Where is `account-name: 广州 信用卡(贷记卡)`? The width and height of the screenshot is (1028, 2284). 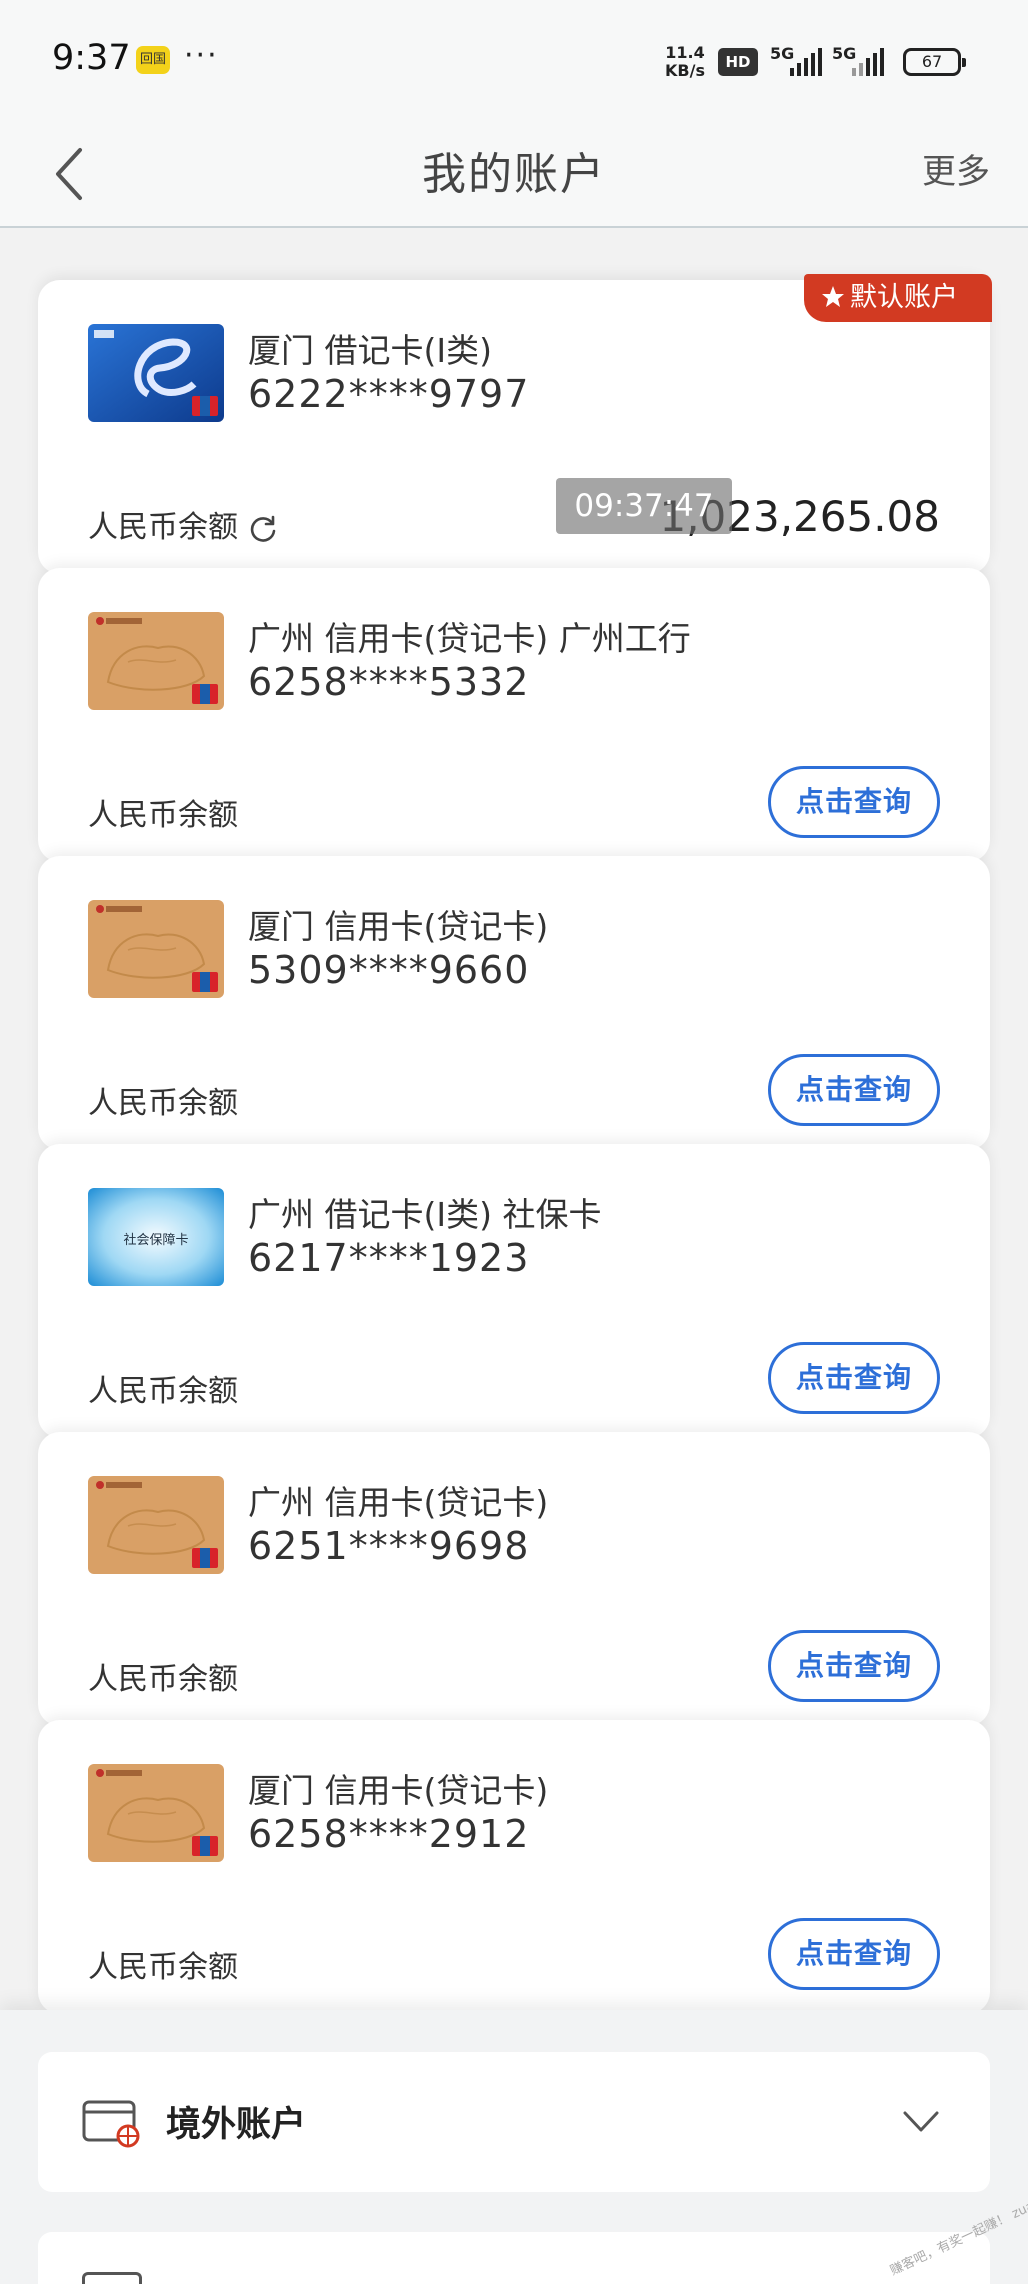
account-name: 广州 信用卡(贷记卡) is located at coordinates (398, 1502).